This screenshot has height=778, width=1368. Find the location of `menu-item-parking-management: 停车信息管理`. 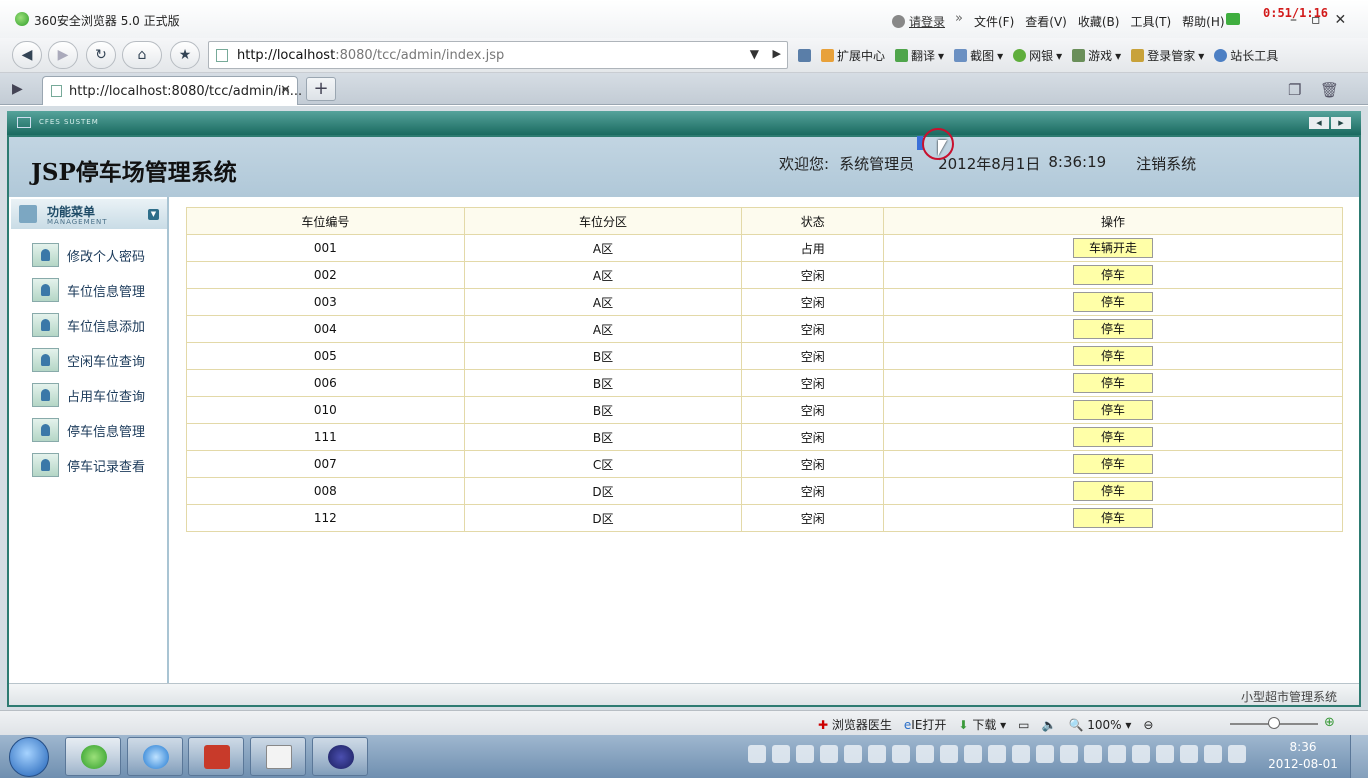

menu-item-parking-management: 停车信息管理 is located at coordinates (88, 430).